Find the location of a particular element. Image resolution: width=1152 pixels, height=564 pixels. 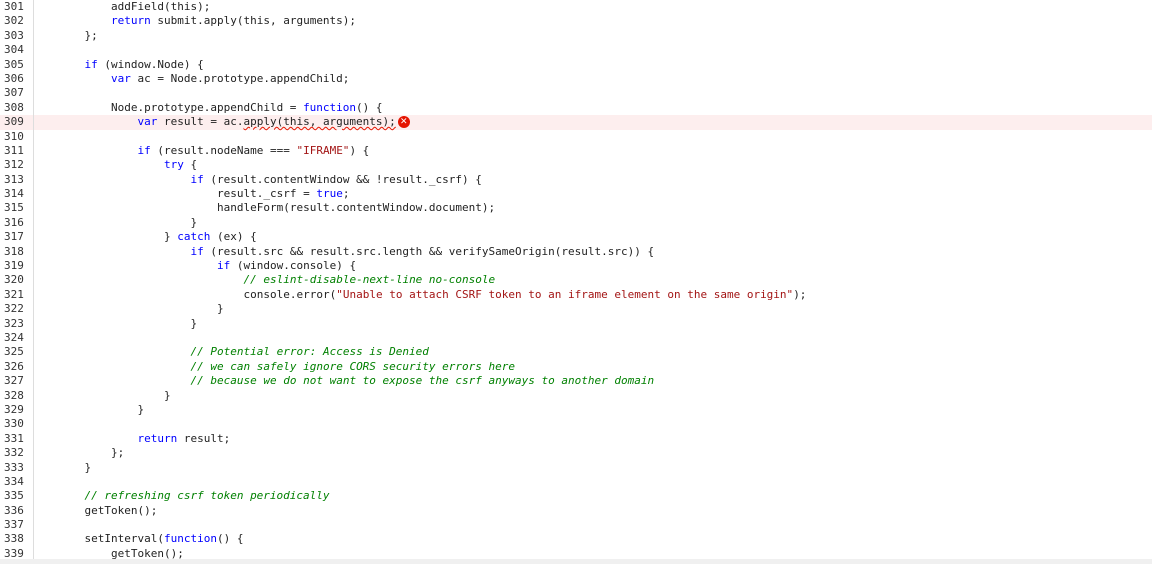

code-keyword: return is located at coordinates (157, 438).